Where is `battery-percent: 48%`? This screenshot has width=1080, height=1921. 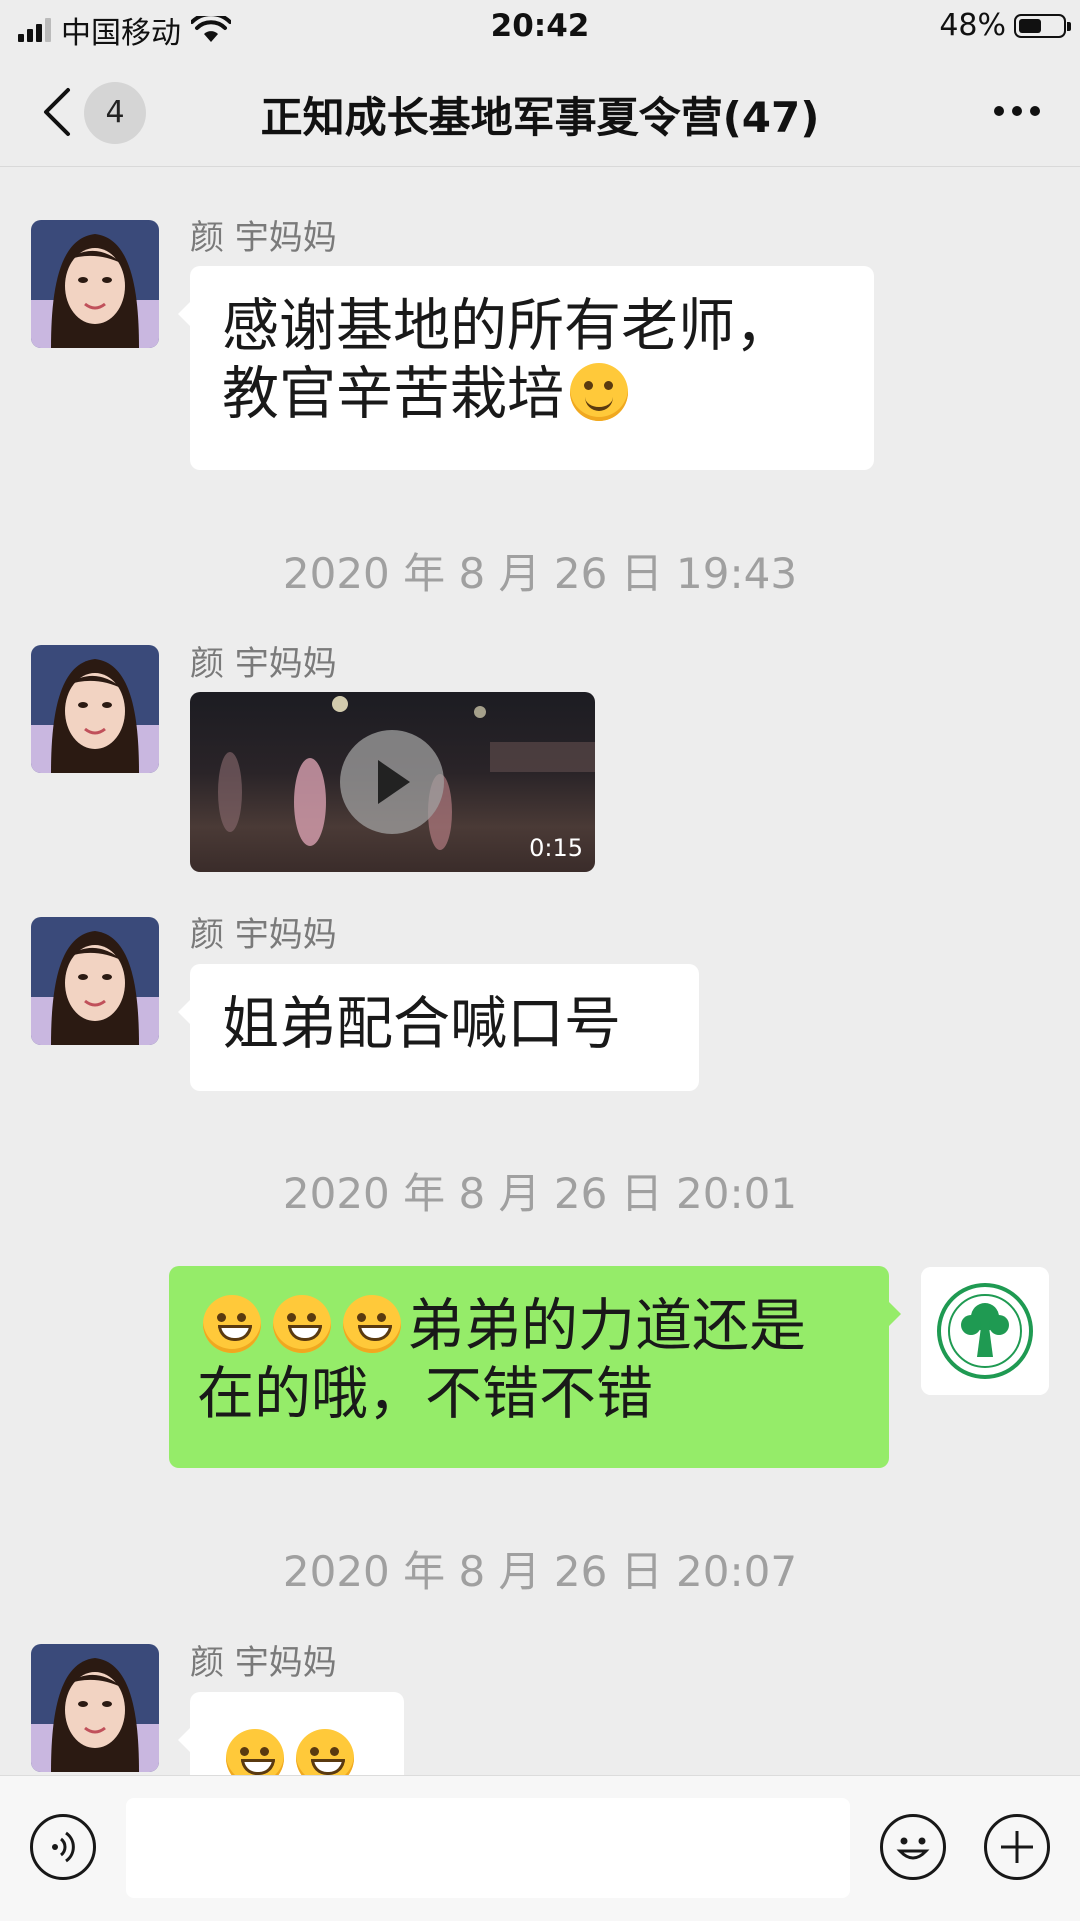
battery-percent: 48% is located at coordinates (972, 25).